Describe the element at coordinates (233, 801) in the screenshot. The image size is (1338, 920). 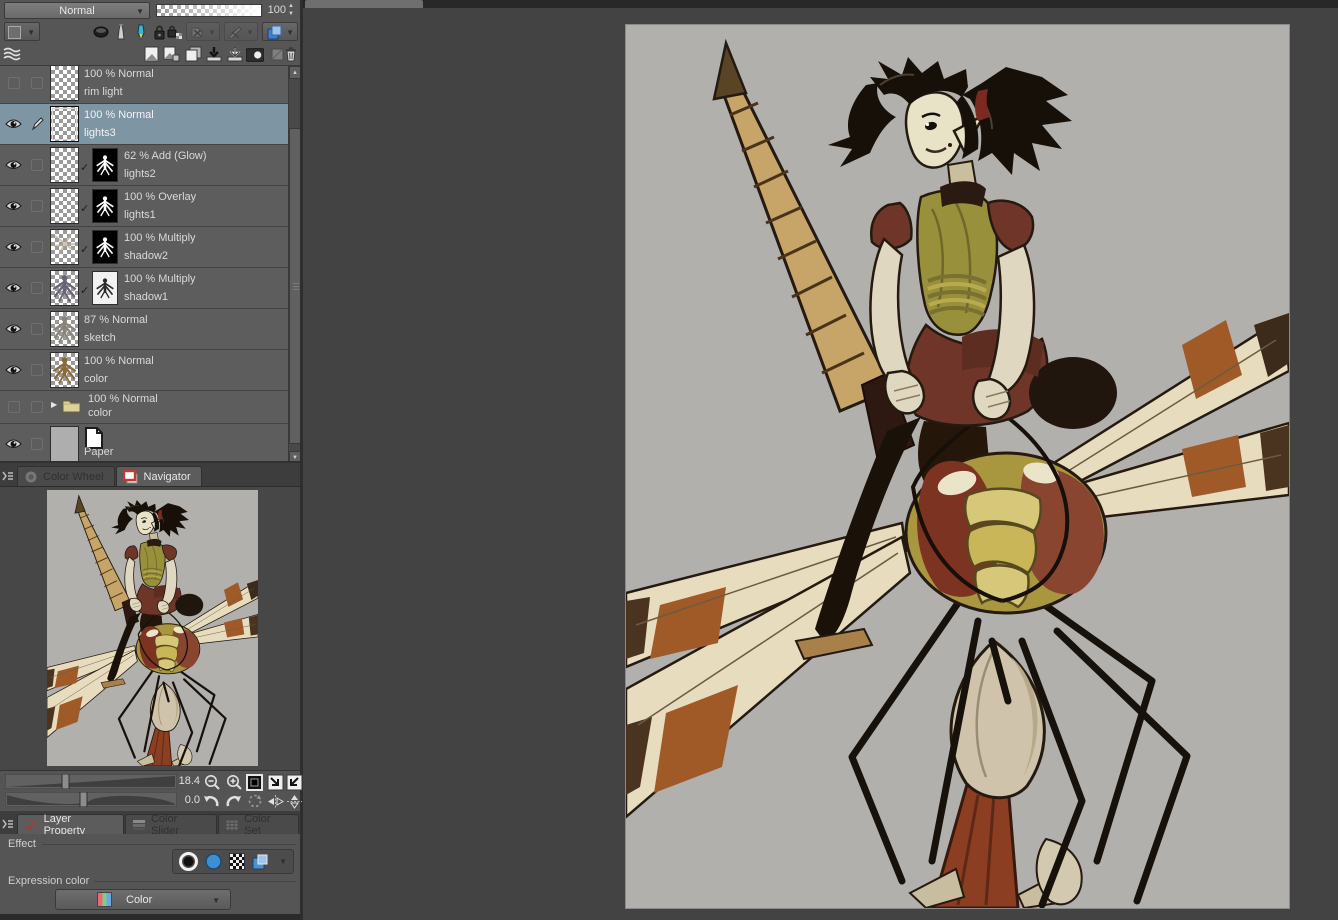
I see `rotate-right-icon` at that location.